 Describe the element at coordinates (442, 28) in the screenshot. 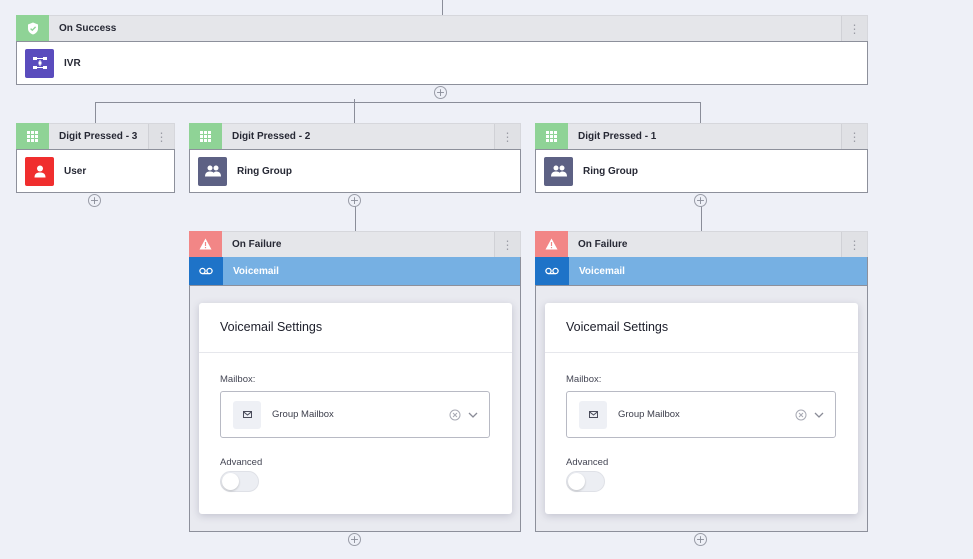

I see `node-header: On Success ⋮` at that location.